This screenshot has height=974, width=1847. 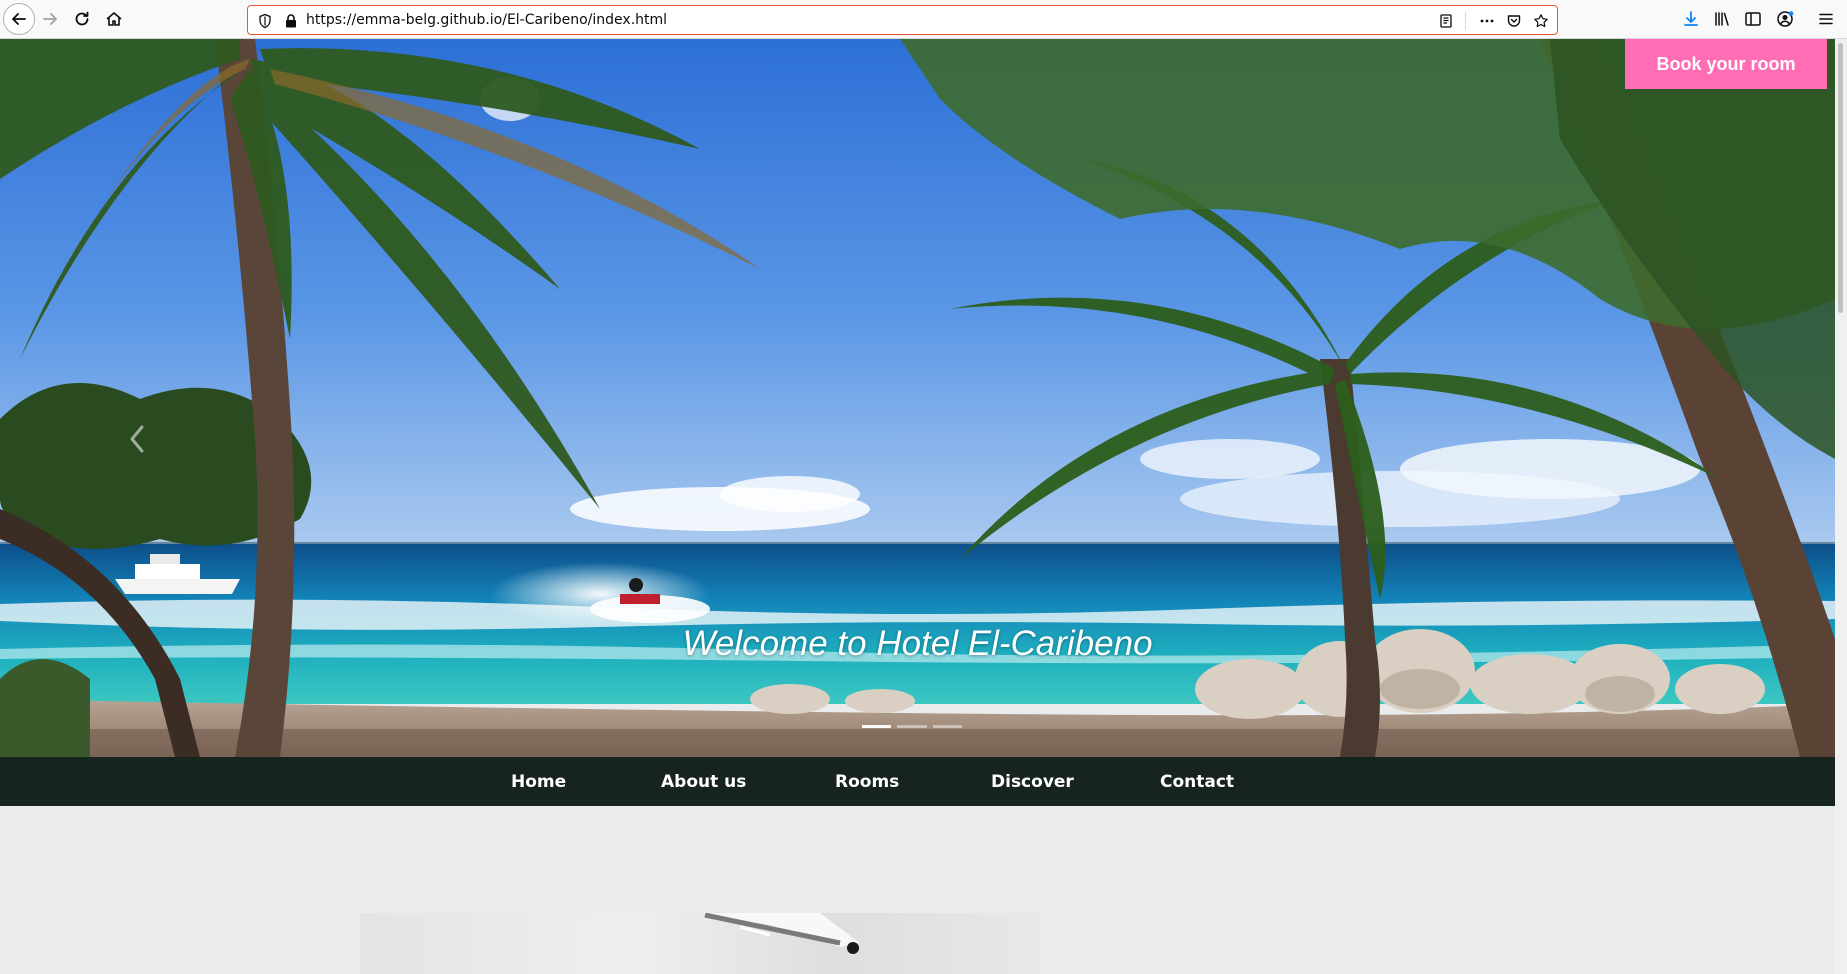 I want to click on sidebar-button, so click(x=1753, y=19).